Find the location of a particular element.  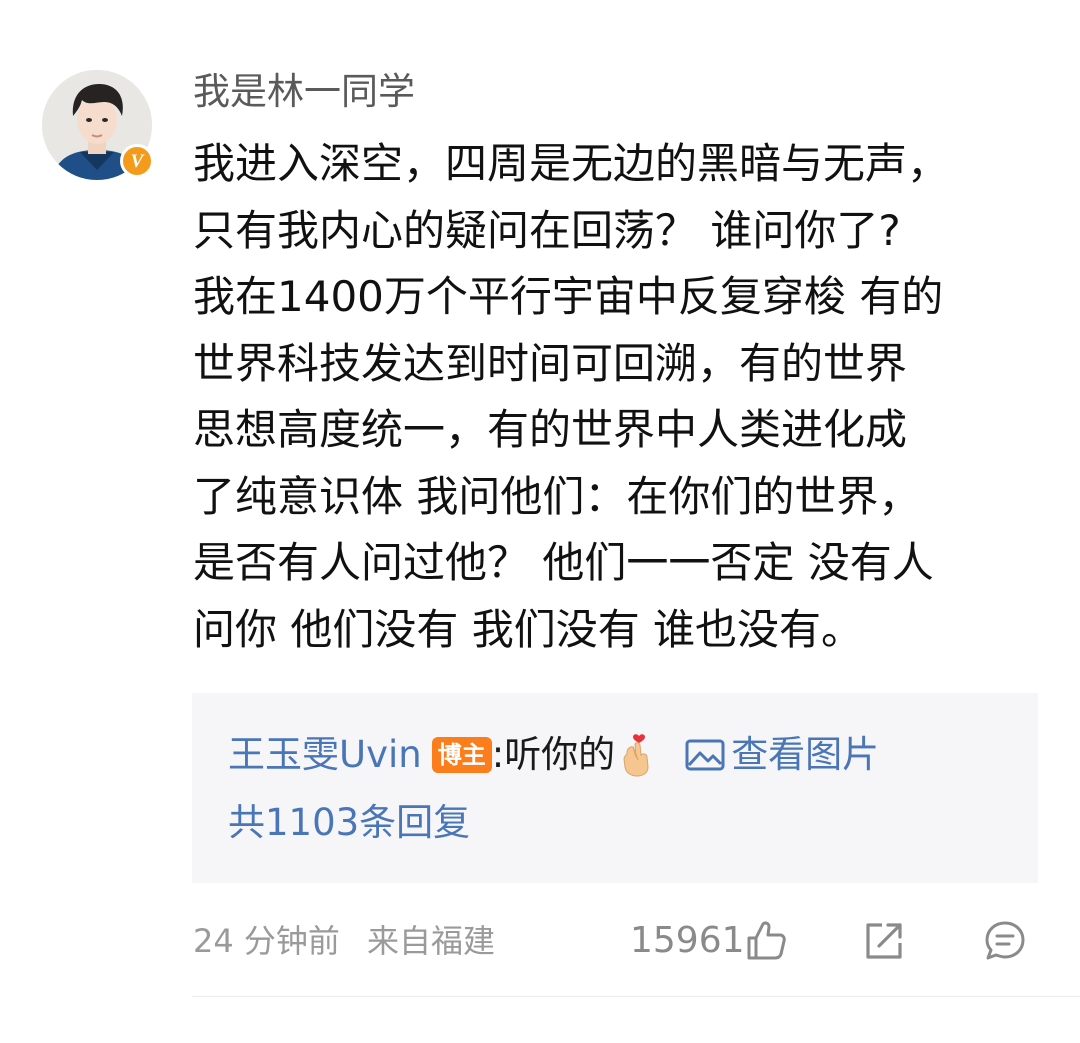

comment-line: 了纯意识体 我问他们：在你们的世界， is located at coordinates (557, 496).